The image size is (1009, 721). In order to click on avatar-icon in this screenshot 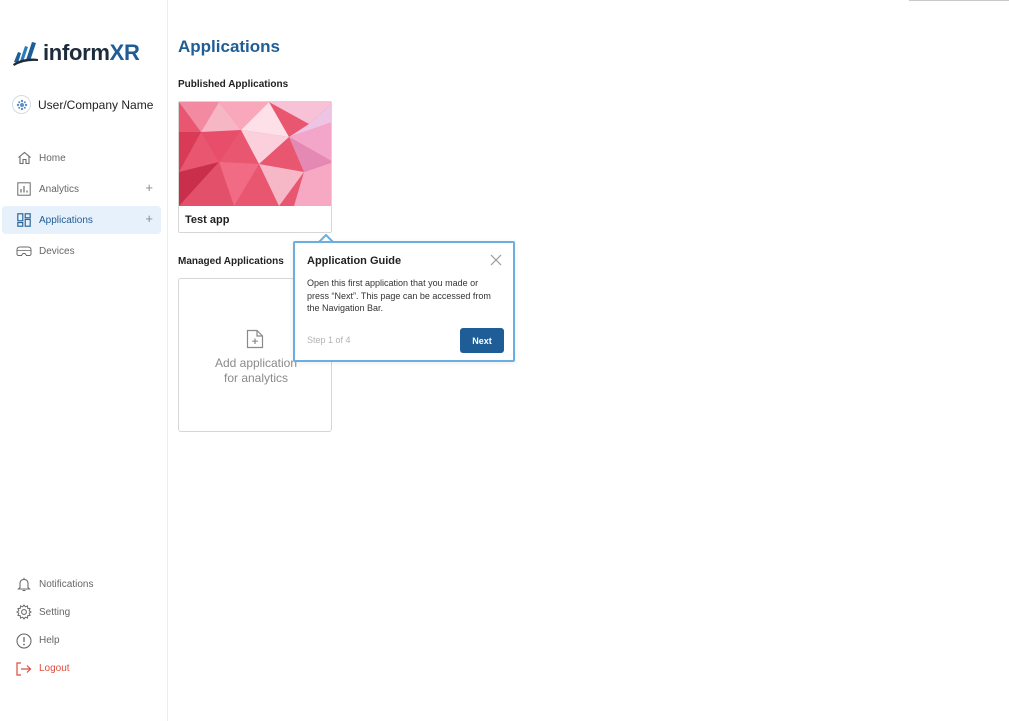, I will do `click(21, 104)`.